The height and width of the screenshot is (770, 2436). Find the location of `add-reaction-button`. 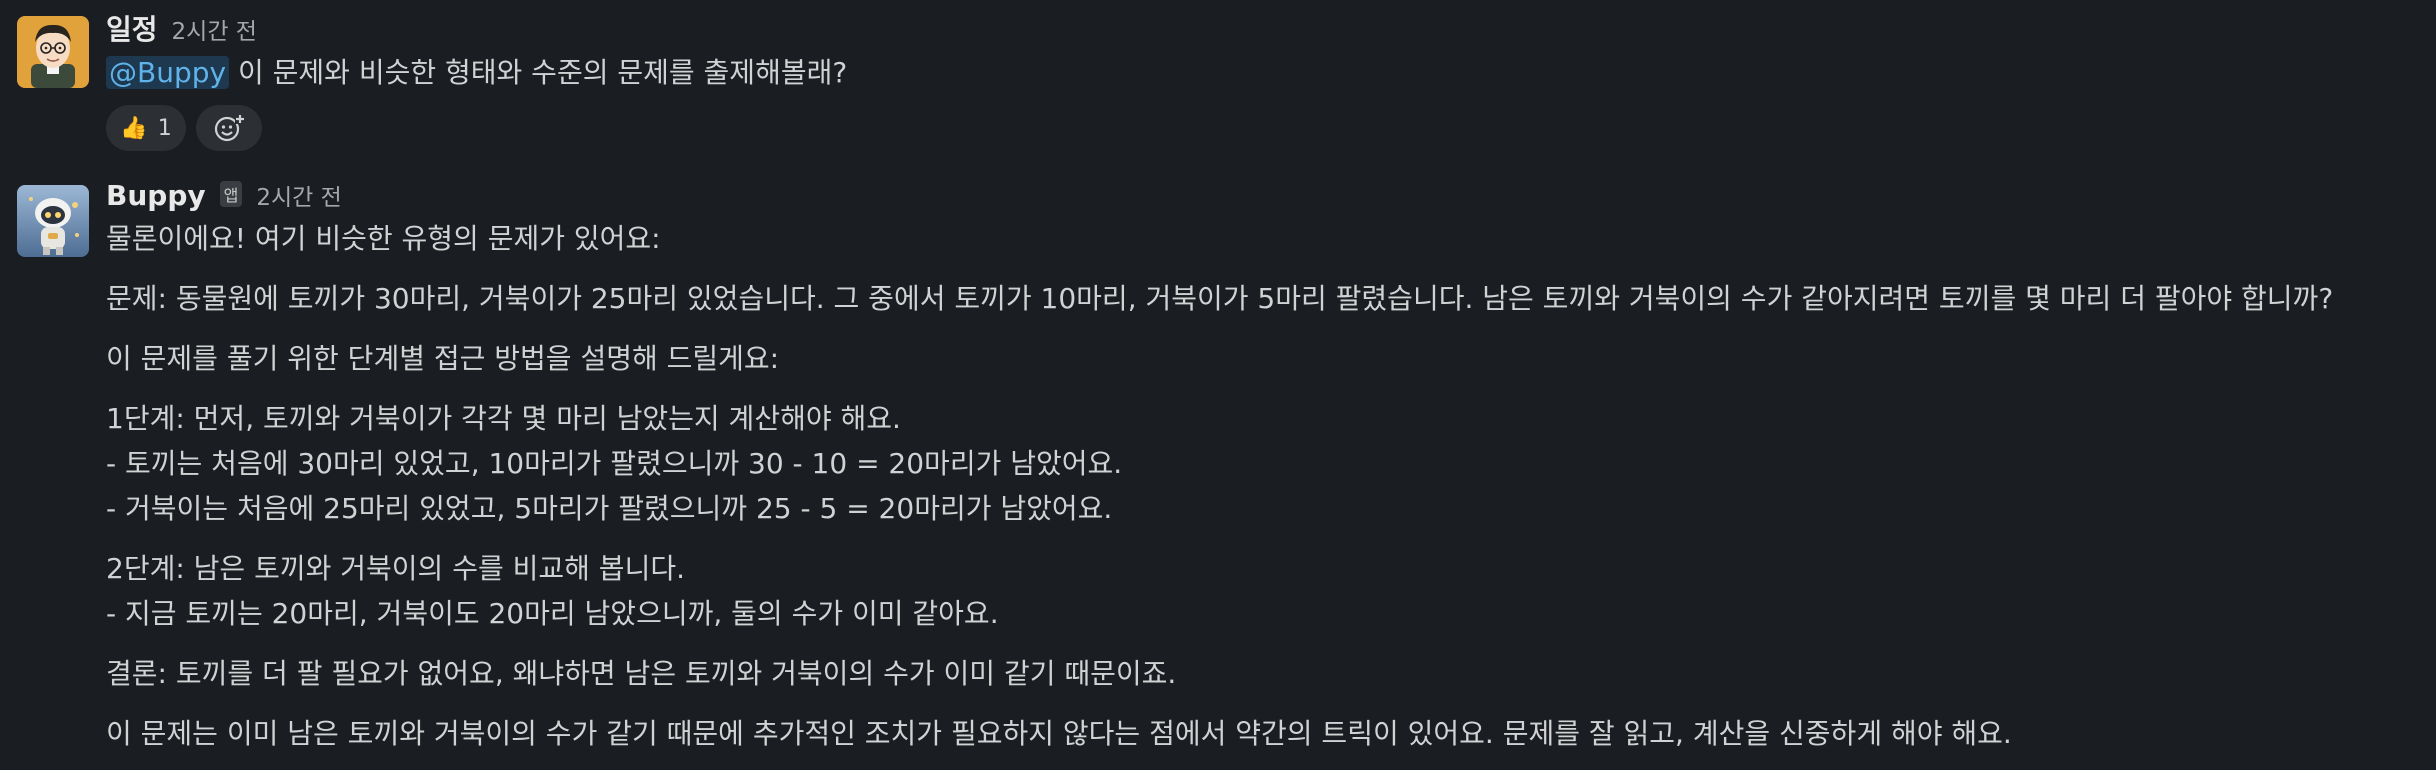

add-reaction-button is located at coordinates (229, 128).